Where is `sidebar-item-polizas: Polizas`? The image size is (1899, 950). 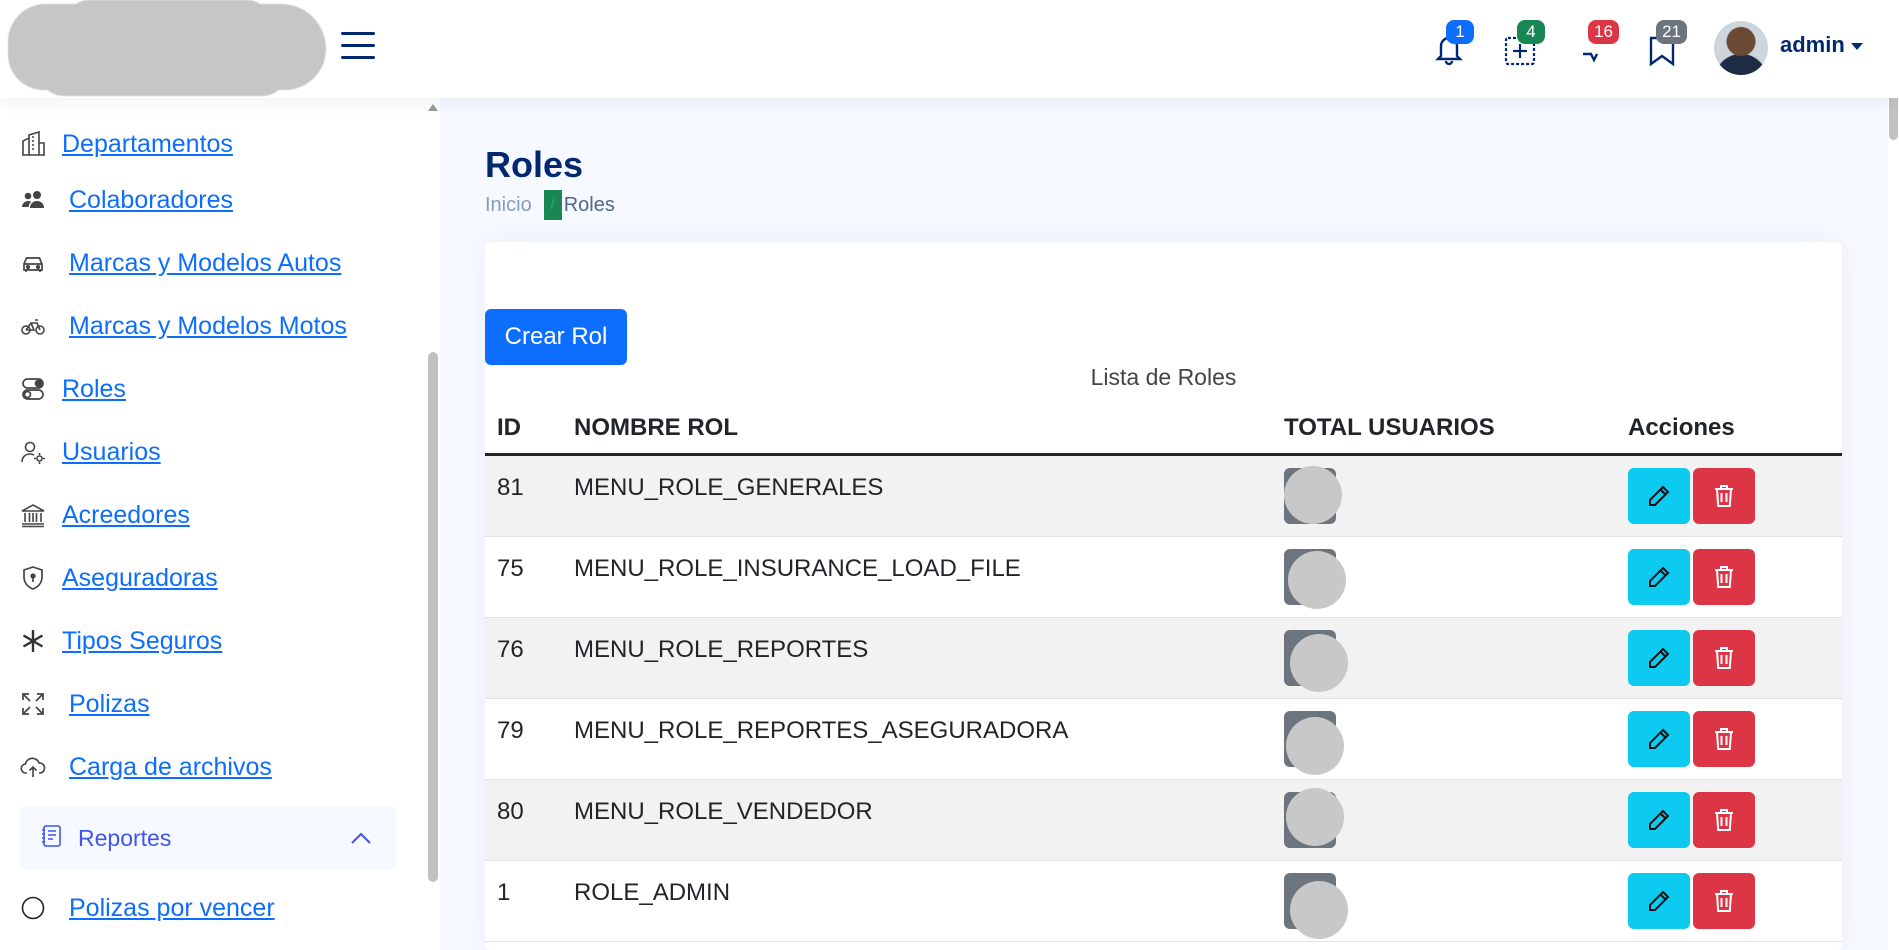 sidebar-item-polizas: Polizas is located at coordinates (84, 704).